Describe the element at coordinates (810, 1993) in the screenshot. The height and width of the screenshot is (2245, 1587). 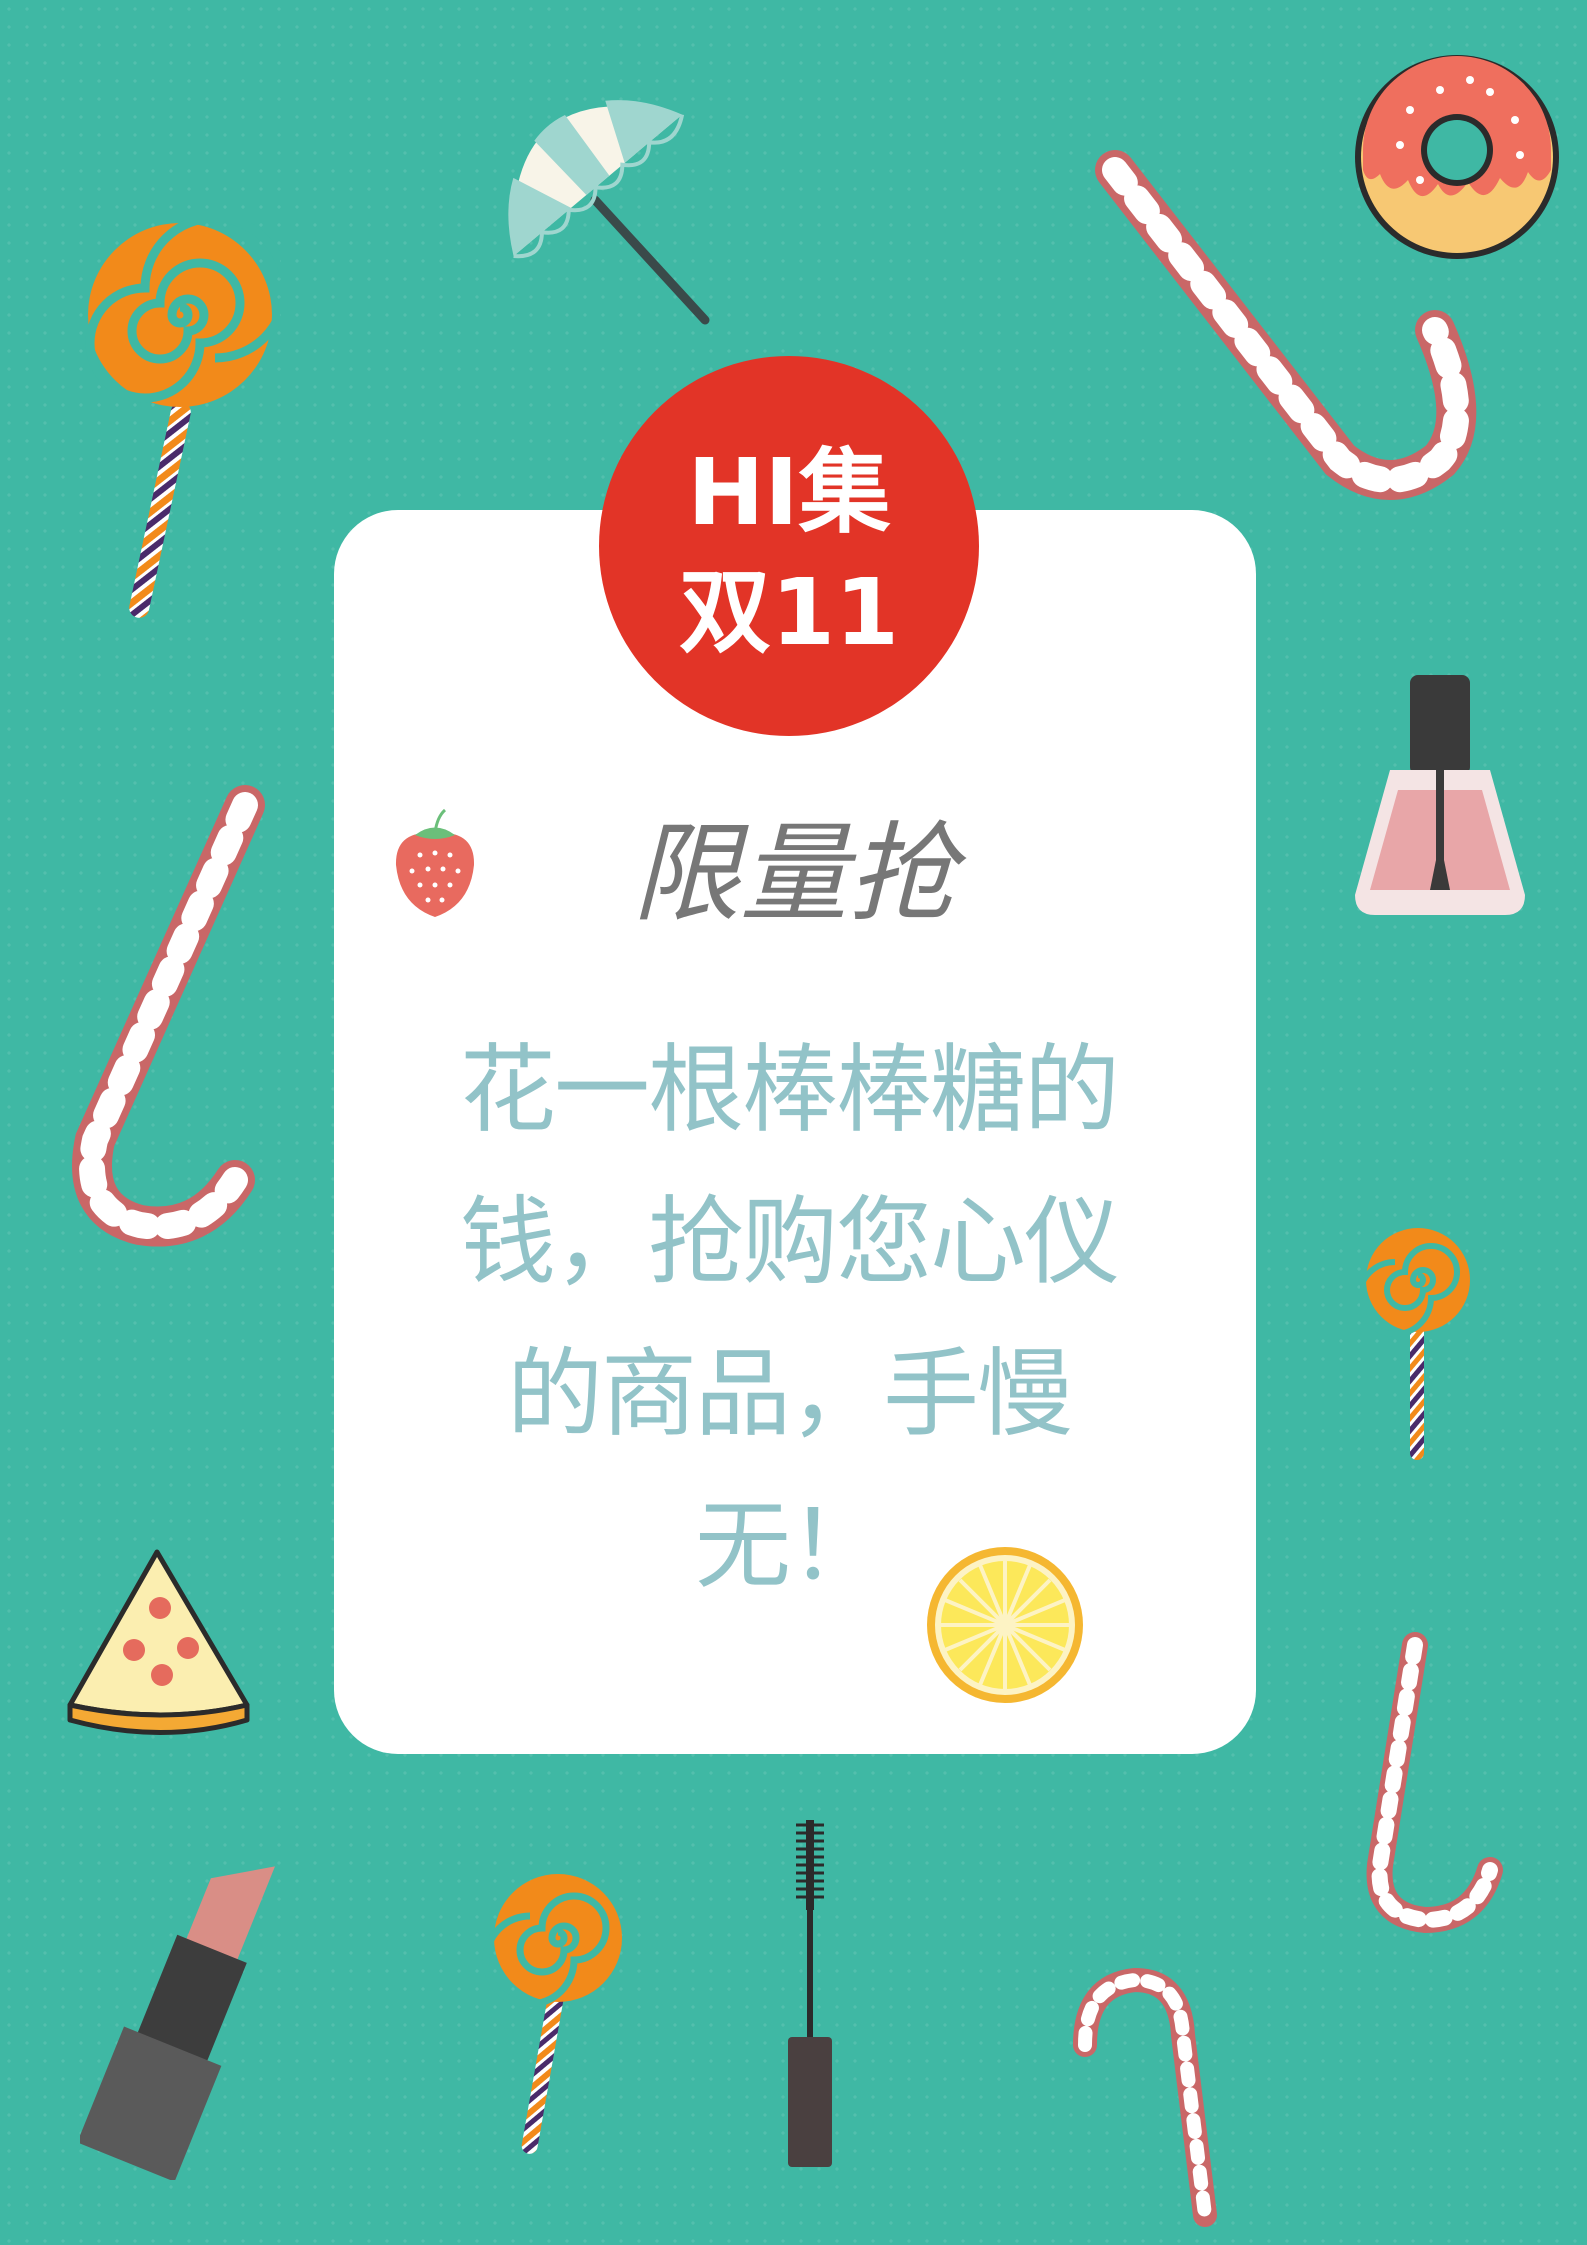
I see `mascara-icon` at that location.